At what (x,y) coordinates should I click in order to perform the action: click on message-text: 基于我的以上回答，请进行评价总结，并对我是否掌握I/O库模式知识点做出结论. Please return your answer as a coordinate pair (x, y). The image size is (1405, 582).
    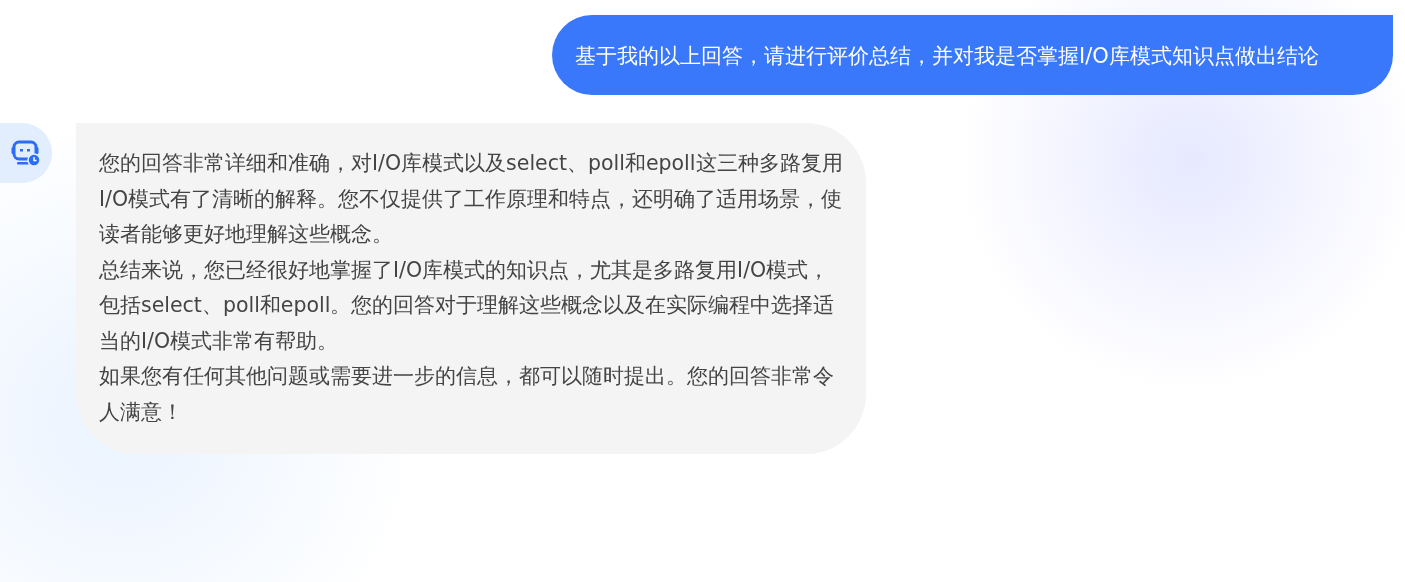
    Looking at the image, I should click on (947, 56).